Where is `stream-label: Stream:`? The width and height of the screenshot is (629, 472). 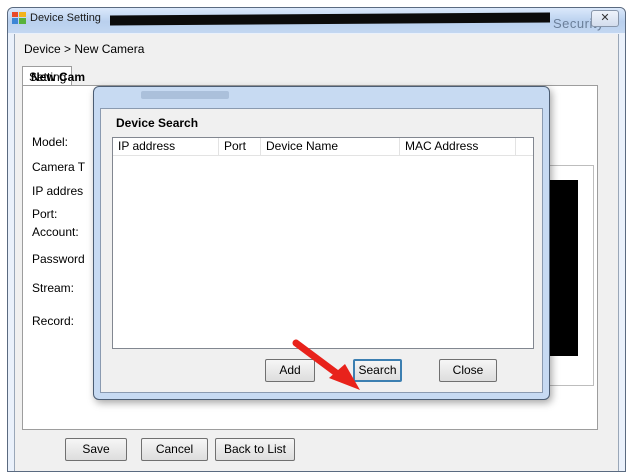 stream-label: Stream: is located at coordinates (53, 288).